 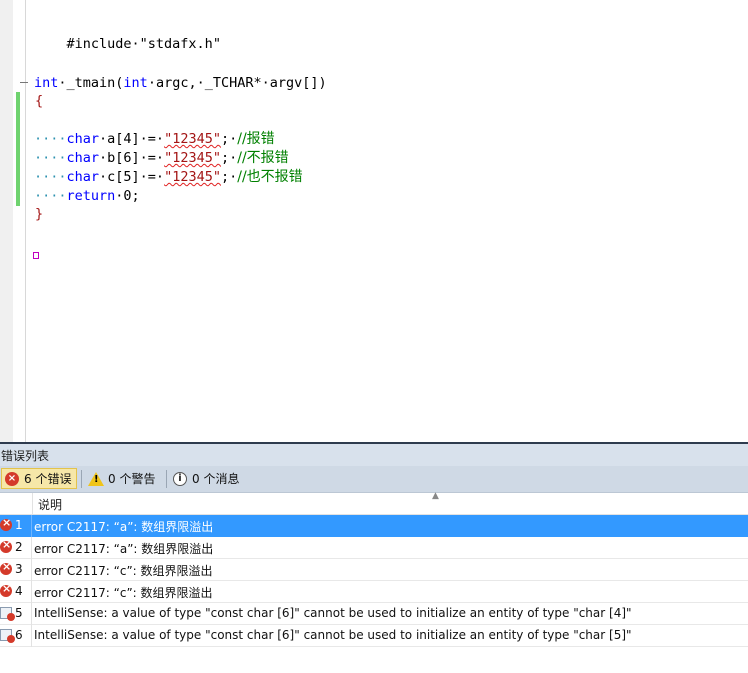 What do you see at coordinates (24, 82) in the screenshot?
I see `collapse-marker` at bounding box center [24, 82].